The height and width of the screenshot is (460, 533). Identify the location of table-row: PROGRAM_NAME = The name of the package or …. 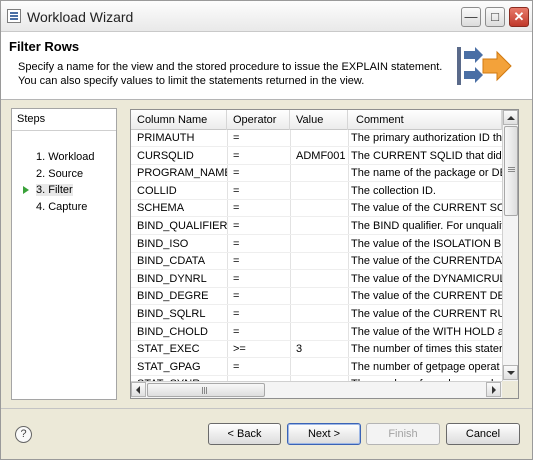
(316, 174).